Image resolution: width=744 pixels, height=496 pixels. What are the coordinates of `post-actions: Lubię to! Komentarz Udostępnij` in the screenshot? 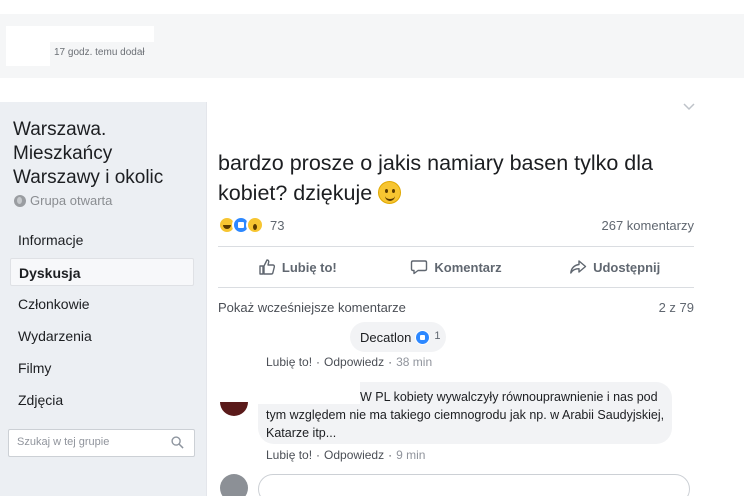 It's located at (456, 267).